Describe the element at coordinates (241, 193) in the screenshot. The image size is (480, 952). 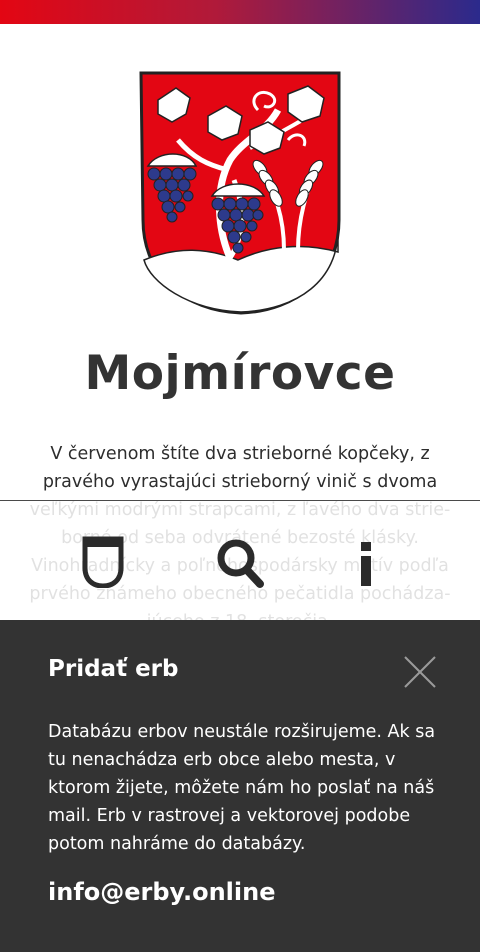
I see `coat-of-arms-icon` at that location.